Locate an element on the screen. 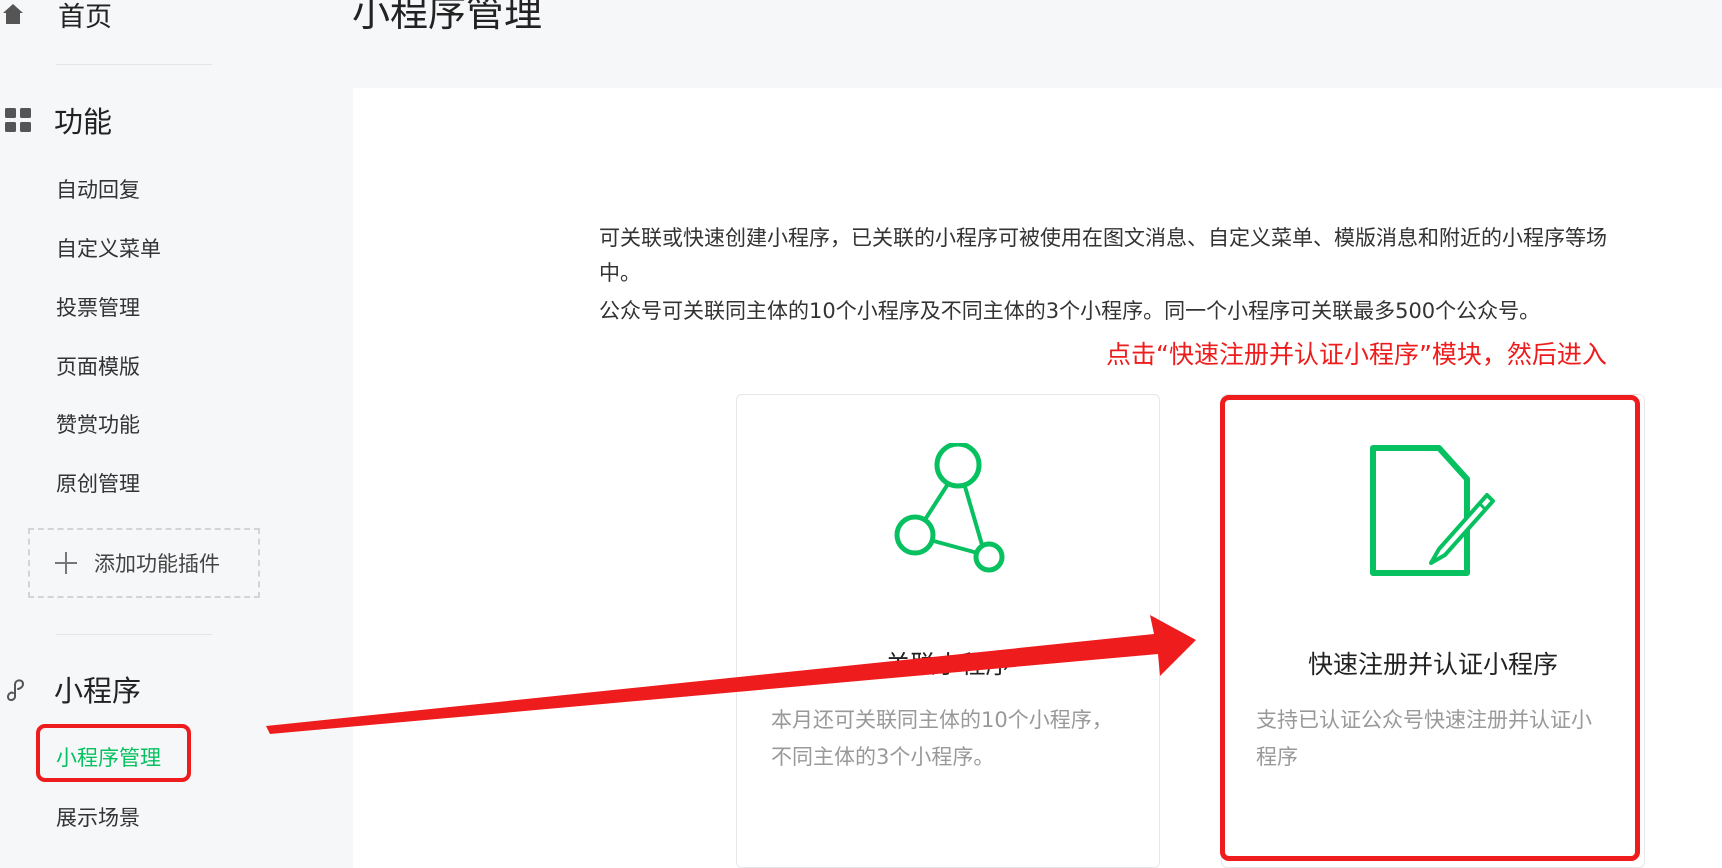 This screenshot has height=868, width=1722. add-plugin-button: 添加功能插件 is located at coordinates (144, 563).